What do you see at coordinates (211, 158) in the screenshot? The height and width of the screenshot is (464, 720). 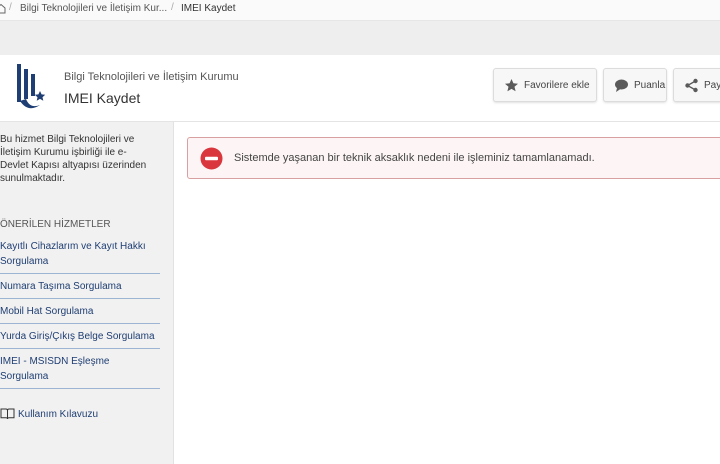 I see `error-icon` at bounding box center [211, 158].